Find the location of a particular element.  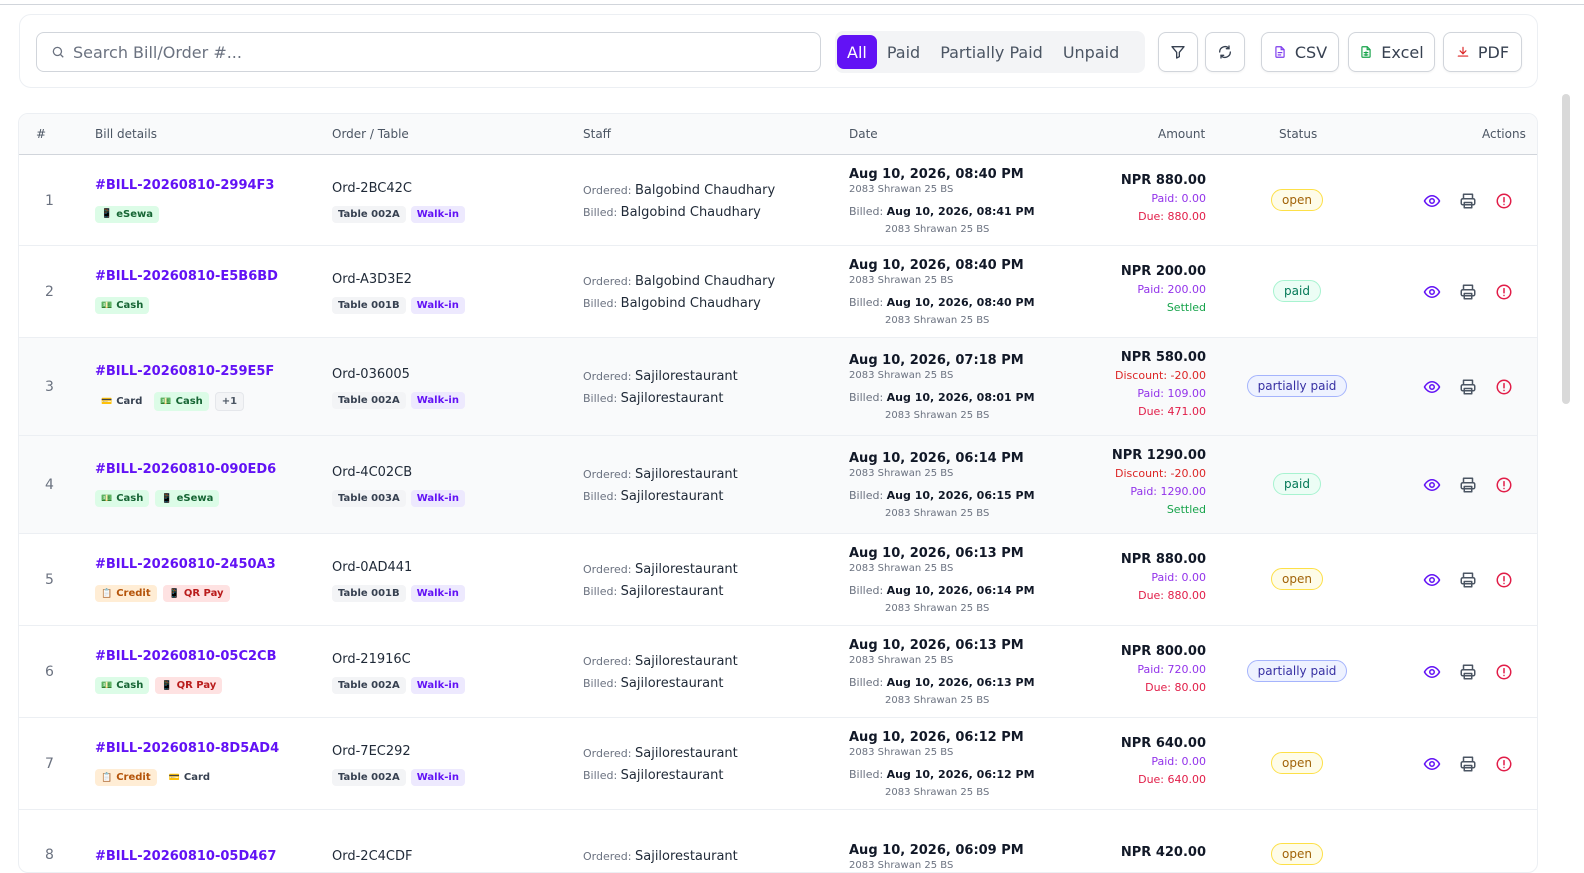

payment-method-chips: 💵 Cash 📱 QR Pay is located at coordinates (159, 685).